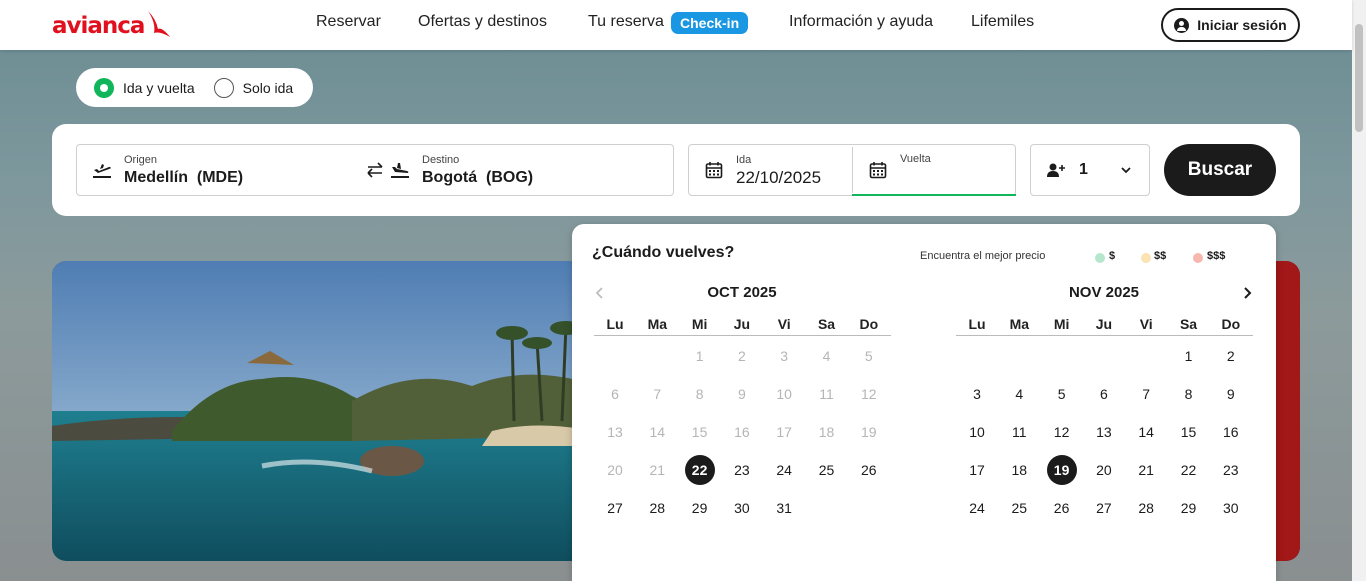 This screenshot has width=1366, height=581. I want to click on destination-input: Destino Bogotá (BOG), so click(536, 170).